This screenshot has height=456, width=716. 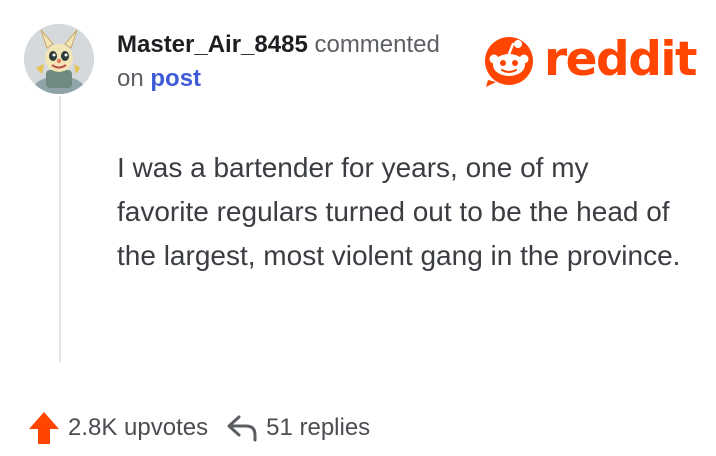 I want to click on username-link: Master_Air_8485, so click(x=212, y=44).